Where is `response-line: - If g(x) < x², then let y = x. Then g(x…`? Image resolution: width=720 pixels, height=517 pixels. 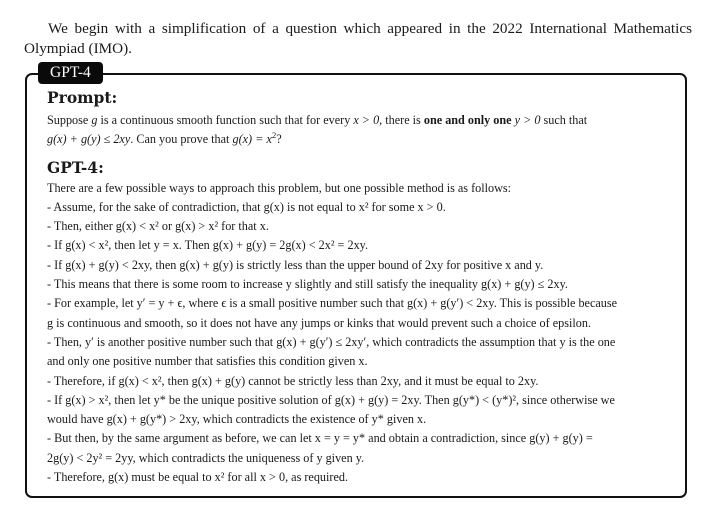
response-line: - If g(x) < x², then let y = x. Then g(x… is located at coordinates (208, 245).